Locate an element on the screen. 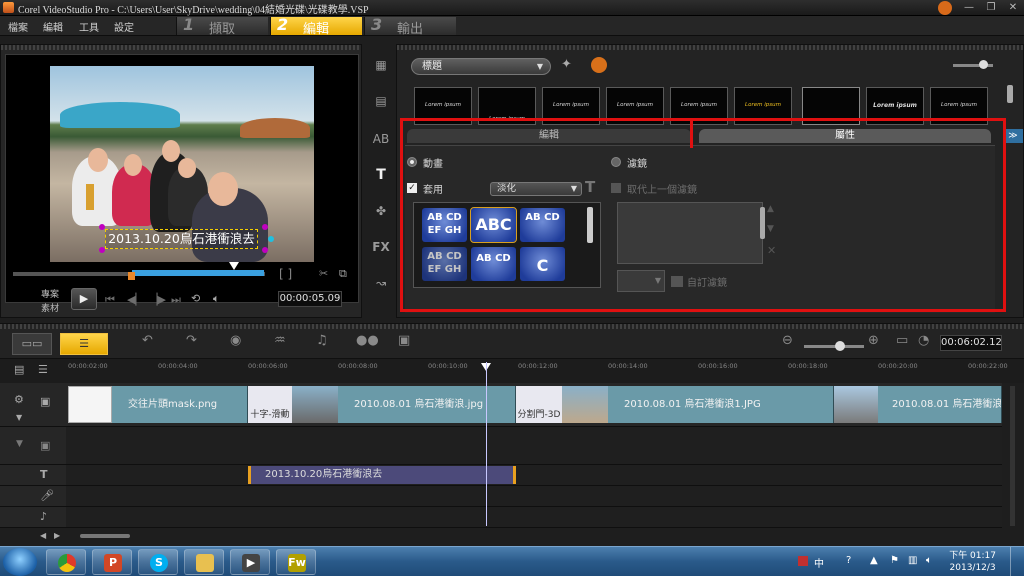  zoom-slider is located at coordinates (834, 346).